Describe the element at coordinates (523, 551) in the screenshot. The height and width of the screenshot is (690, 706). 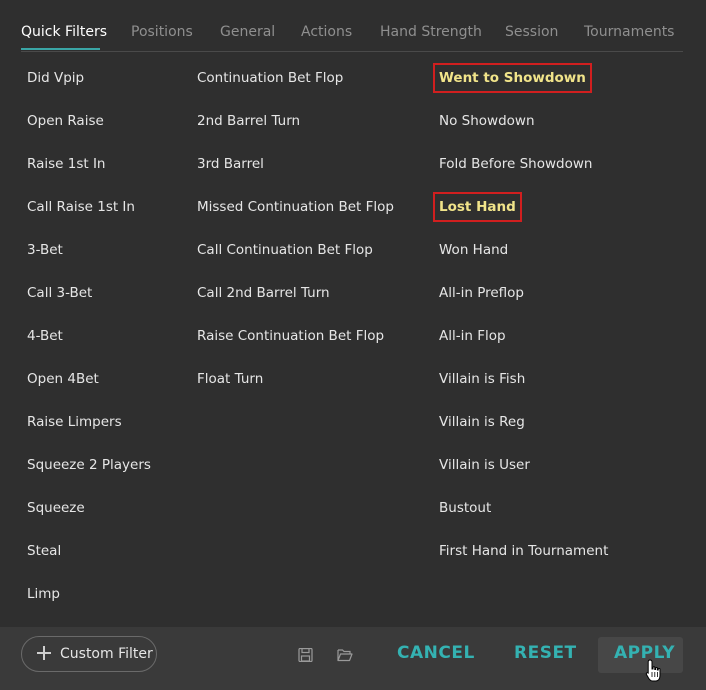
I see `filter-item: First Hand in Tournament` at that location.